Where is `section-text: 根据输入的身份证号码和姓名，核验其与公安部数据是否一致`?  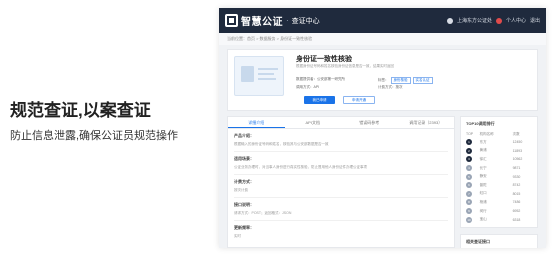
section-text: 根据输入的身份证号码和姓名，核验其与公安部数据是否一致 is located at coordinates (281, 144).